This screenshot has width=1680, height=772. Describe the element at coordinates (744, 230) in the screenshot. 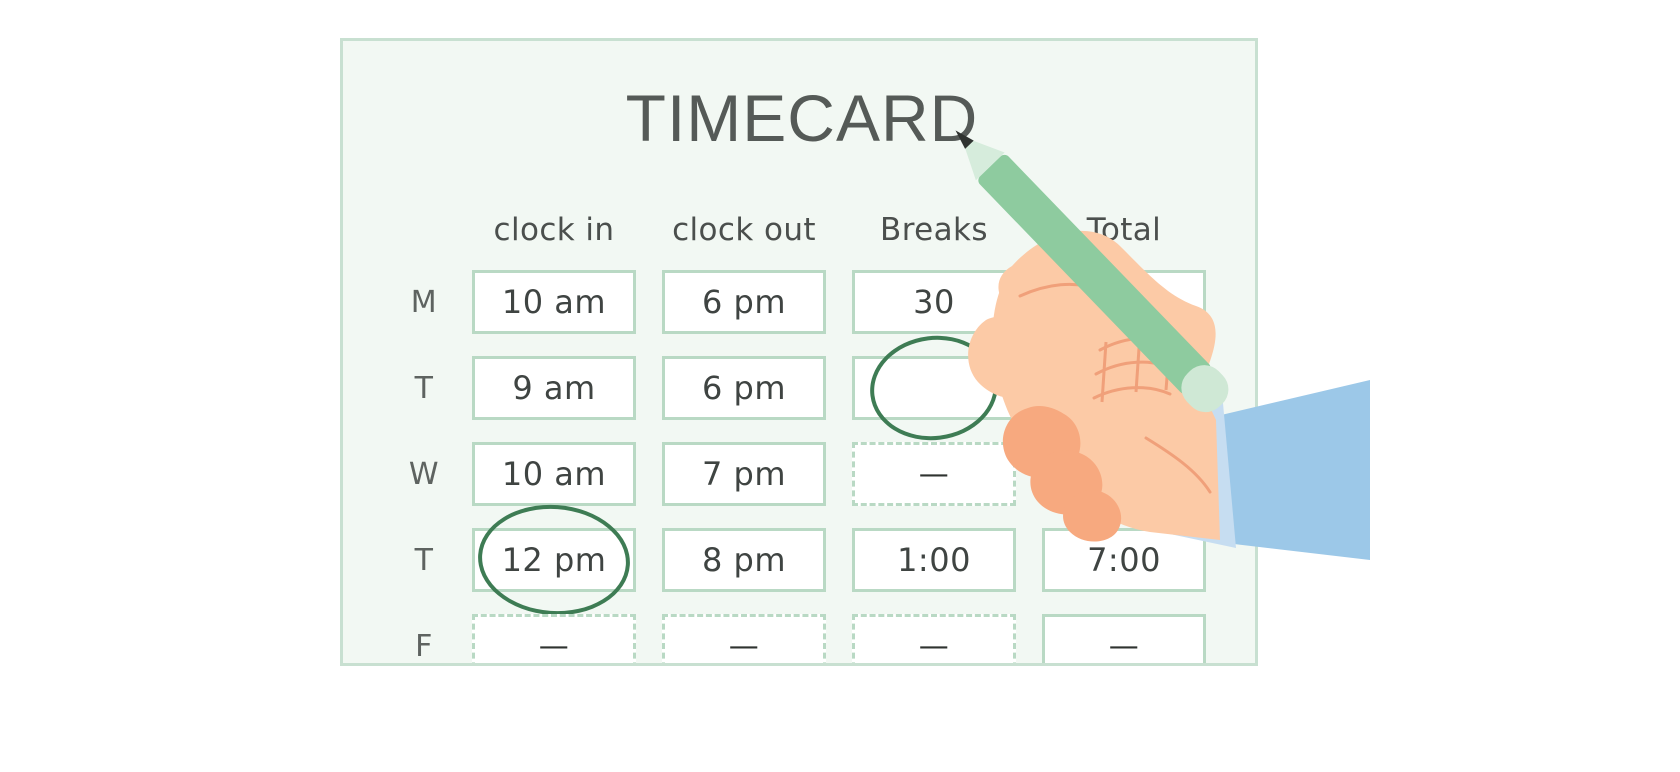

I see `column-header-clock-out: clock out` at that location.